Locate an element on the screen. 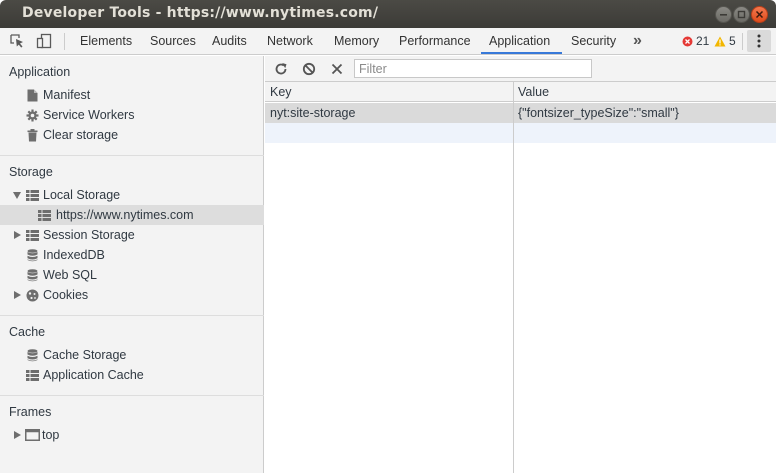  section-title-frames: Frames is located at coordinates (30, 412).